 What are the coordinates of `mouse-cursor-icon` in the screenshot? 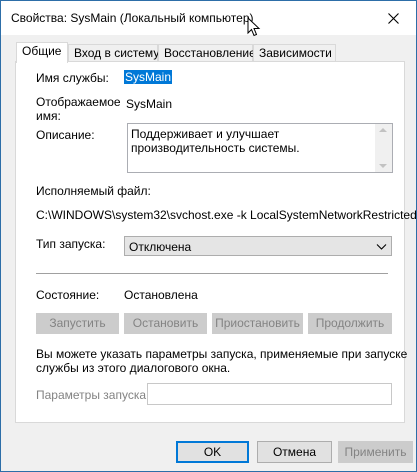 It's located at (254, 27).